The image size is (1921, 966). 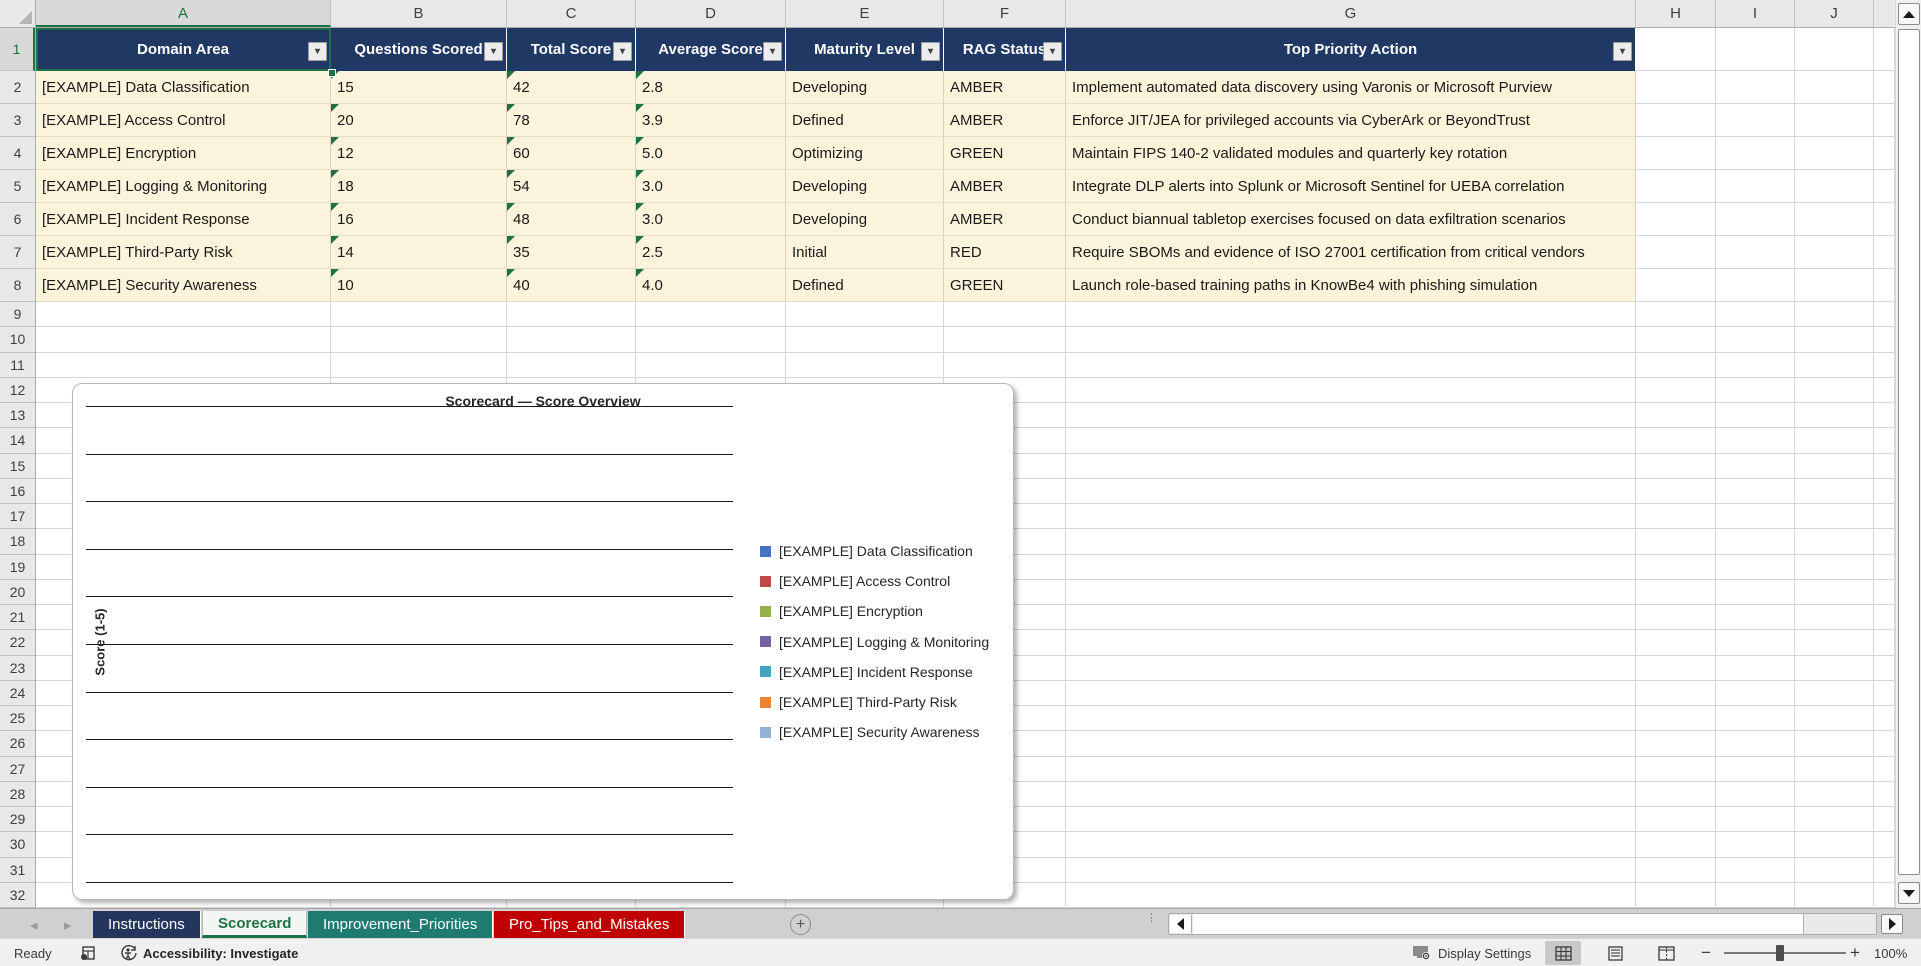 What do you see at coordinates (855, 581) in the screenshot?
I see `legend-item: [EXAMPLE] Access Control` at bounding box center [855, 581].